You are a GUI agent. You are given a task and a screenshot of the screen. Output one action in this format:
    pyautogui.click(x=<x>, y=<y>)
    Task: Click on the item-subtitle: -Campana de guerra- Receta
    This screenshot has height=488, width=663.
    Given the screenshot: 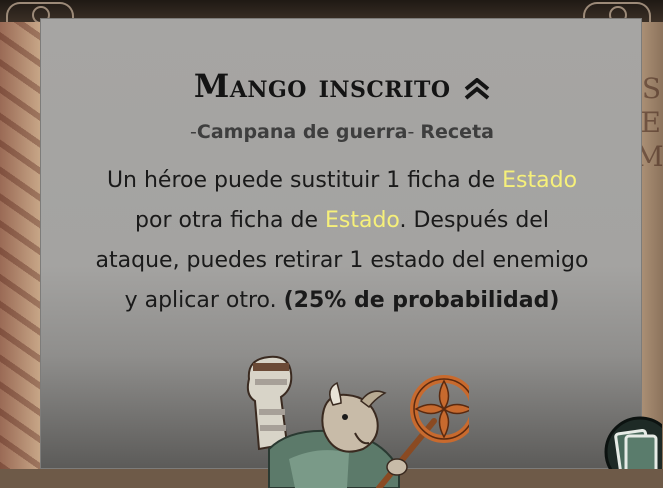 What is the action you would take?
    pyautogui.click(x=342, y=132)
    